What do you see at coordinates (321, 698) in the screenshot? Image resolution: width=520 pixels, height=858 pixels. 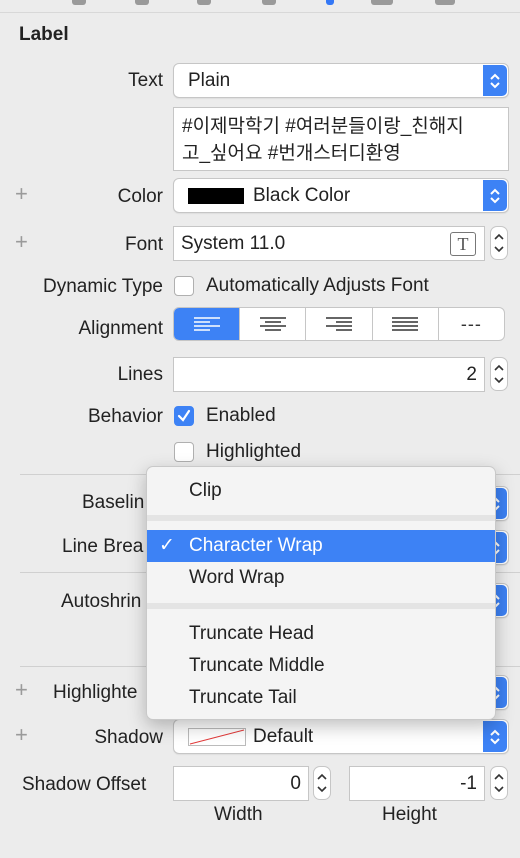 I see `menu-item-truncate-tail: Truncate Tail` at bounding box center [321, 698].